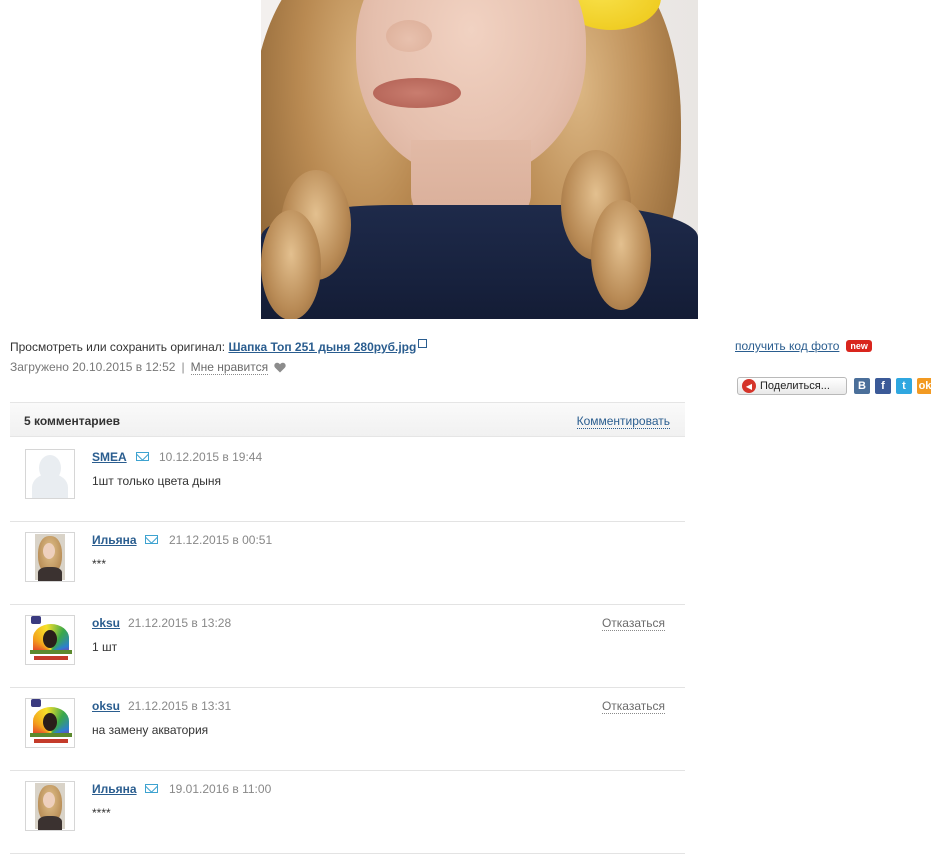 The height and width of the screenshot is (854, 931). I want to click on comment-text: 1 шт, so click(105, 647).